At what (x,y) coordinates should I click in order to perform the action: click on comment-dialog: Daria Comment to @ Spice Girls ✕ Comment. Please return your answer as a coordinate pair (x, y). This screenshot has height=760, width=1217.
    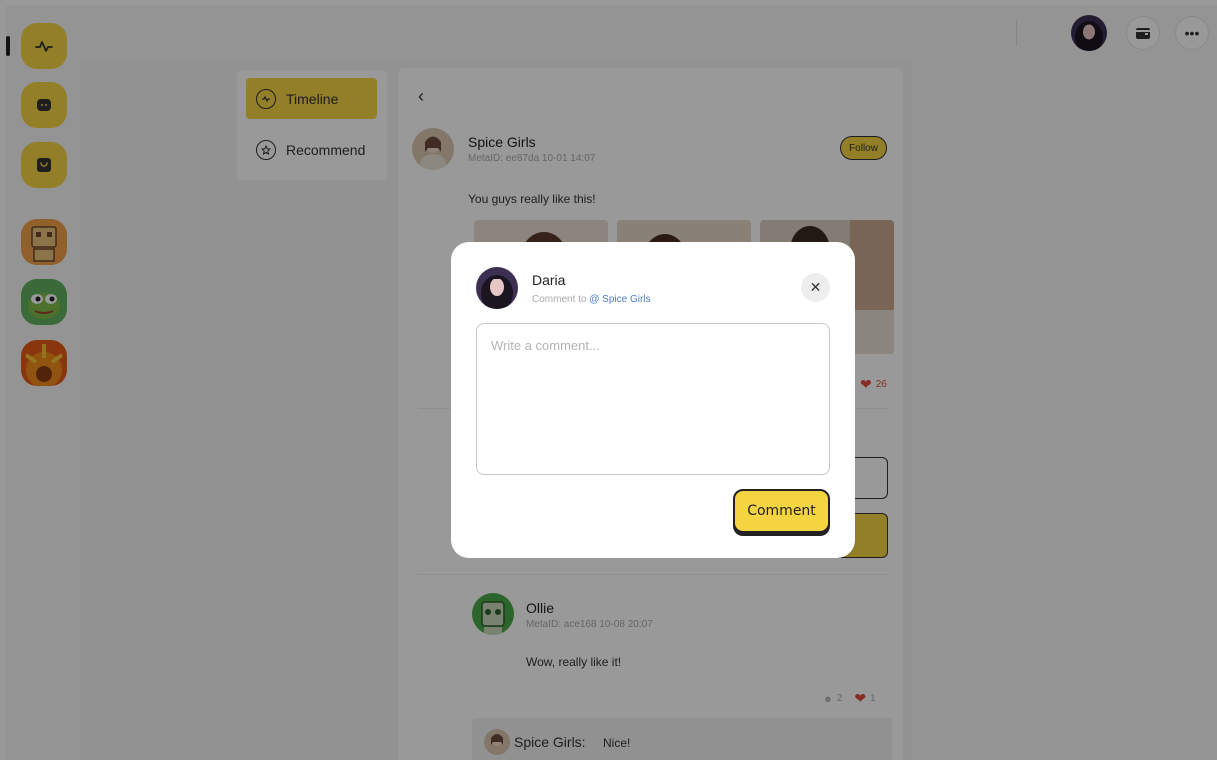
    Looking at the image, I should click on (653, 400).